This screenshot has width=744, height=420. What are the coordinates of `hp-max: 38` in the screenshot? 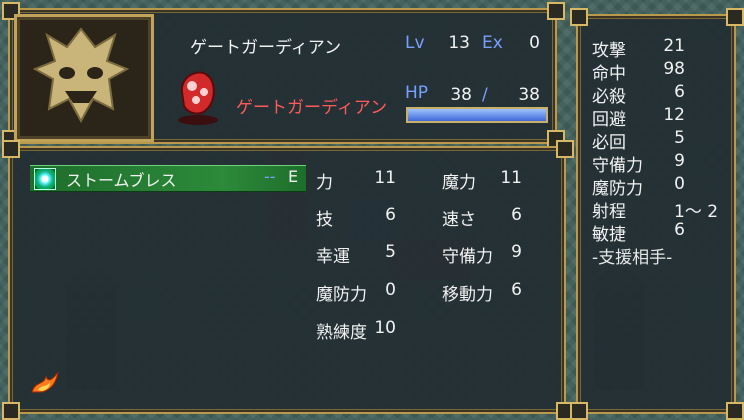 It's located at (529, 95).